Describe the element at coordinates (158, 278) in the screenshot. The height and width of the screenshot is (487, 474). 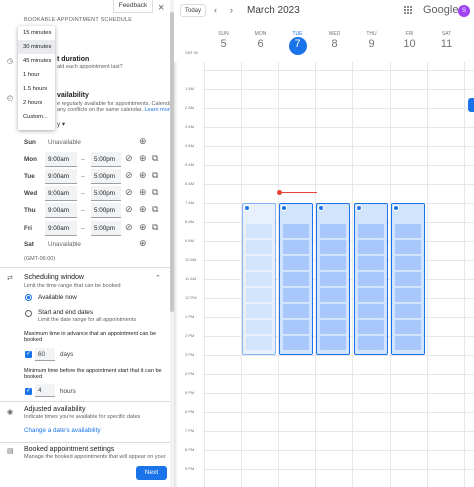
I see `chevron-up-icon: ⌃` at that location.